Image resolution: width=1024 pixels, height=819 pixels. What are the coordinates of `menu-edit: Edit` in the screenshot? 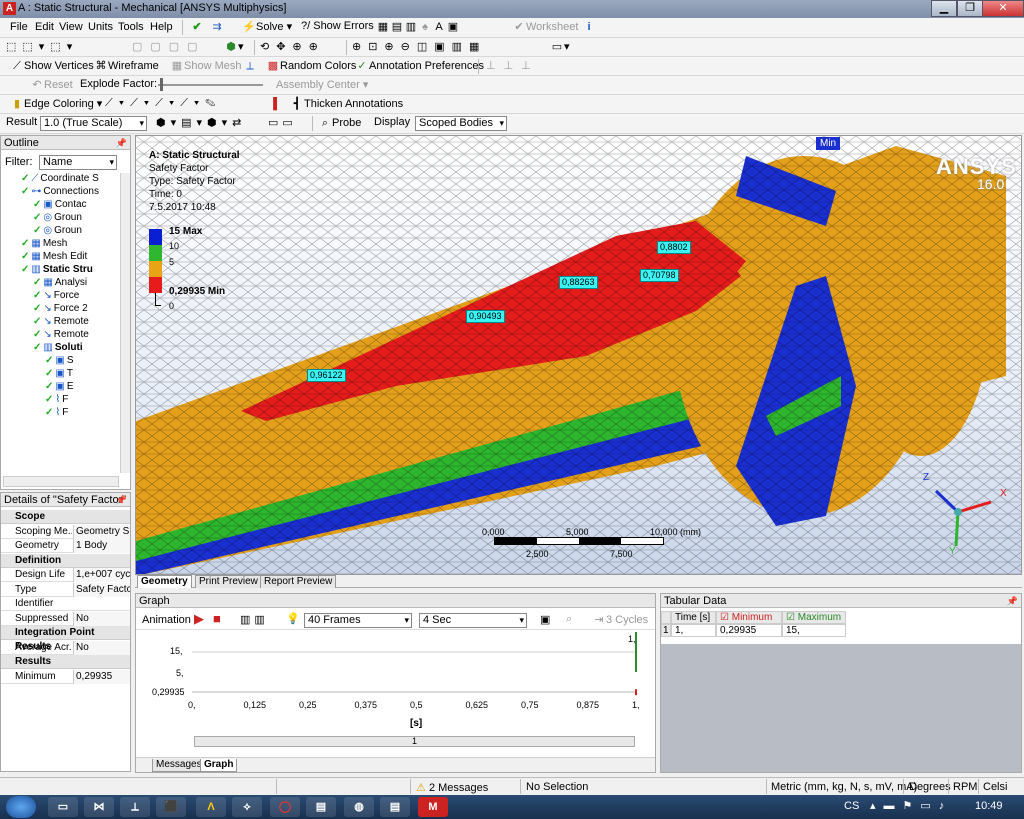 It's located at (44, 27).